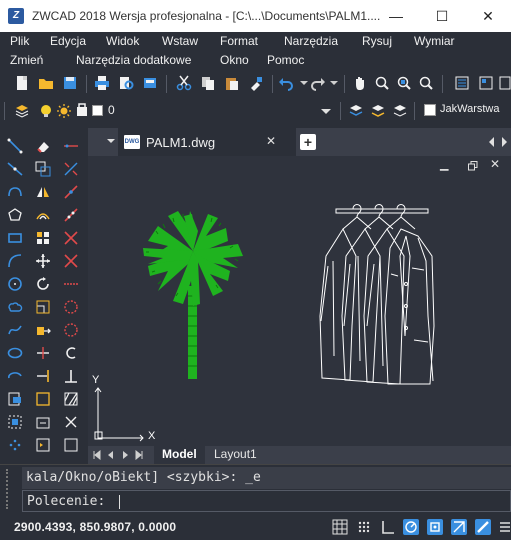 The height and width of the screenshot is (540, 511). I want to click on align-tool-icon, so click(71, 376).